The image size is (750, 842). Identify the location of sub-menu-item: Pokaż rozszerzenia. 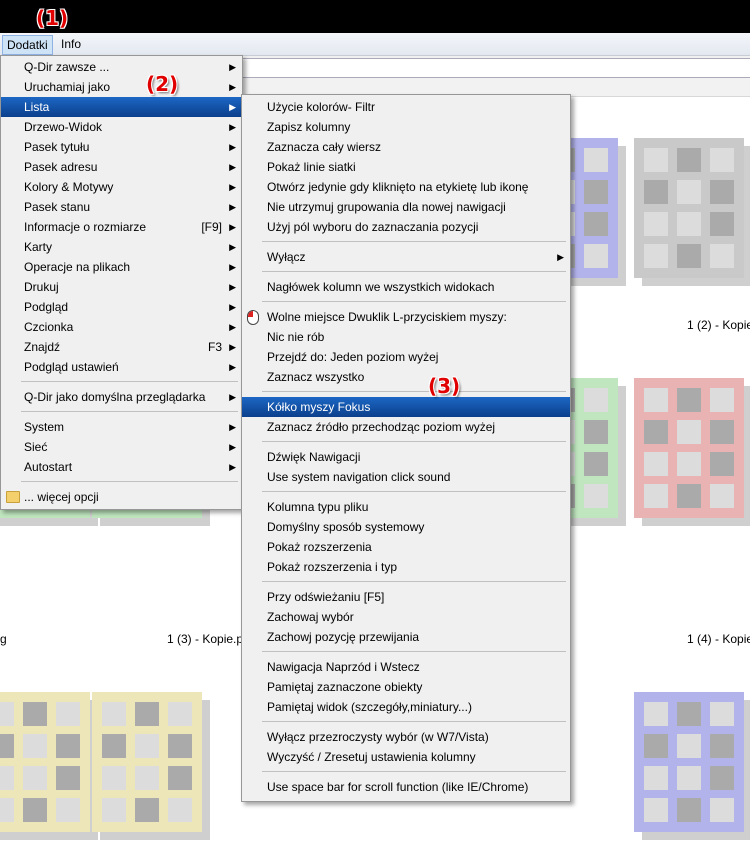
(406, 547).